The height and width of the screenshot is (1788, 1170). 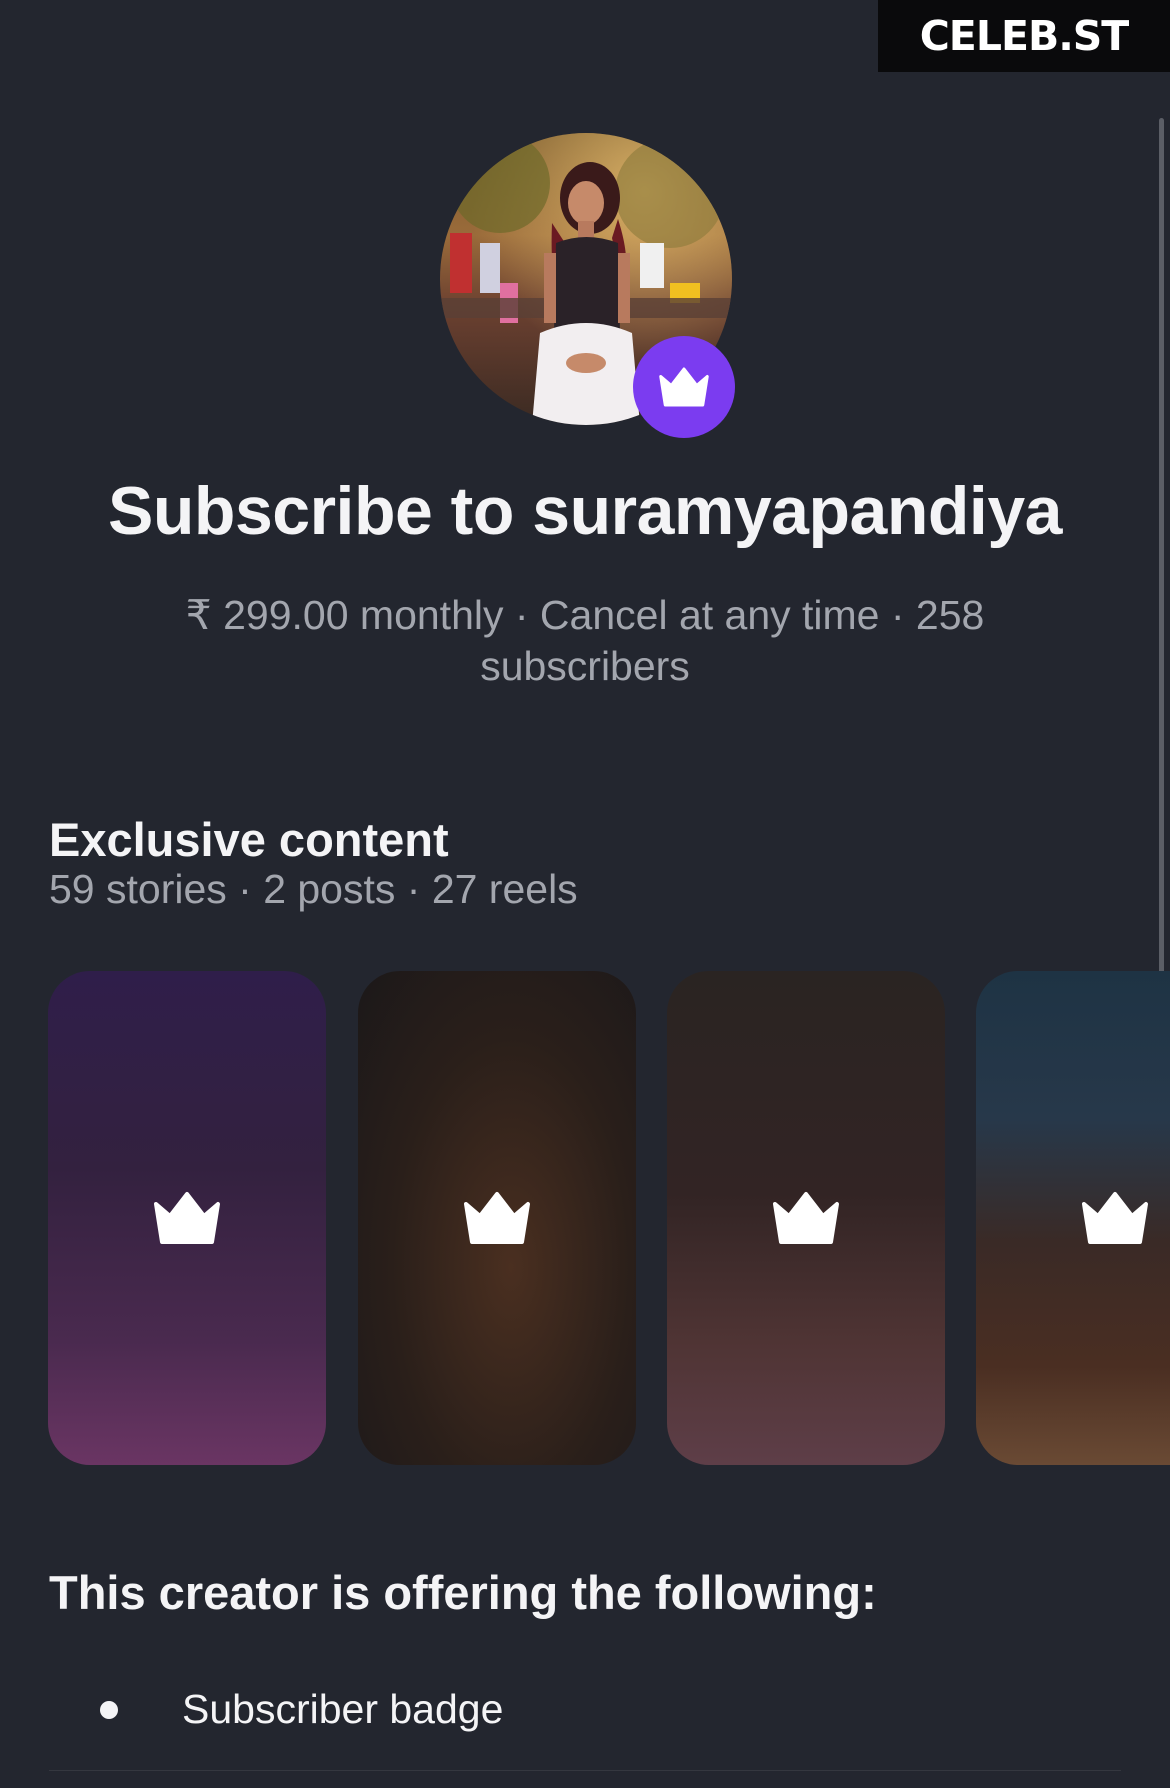 I want to click on exclusive-content-counts: 59 stories · 2 posts · 27 reels, so click(x=313, y=889).